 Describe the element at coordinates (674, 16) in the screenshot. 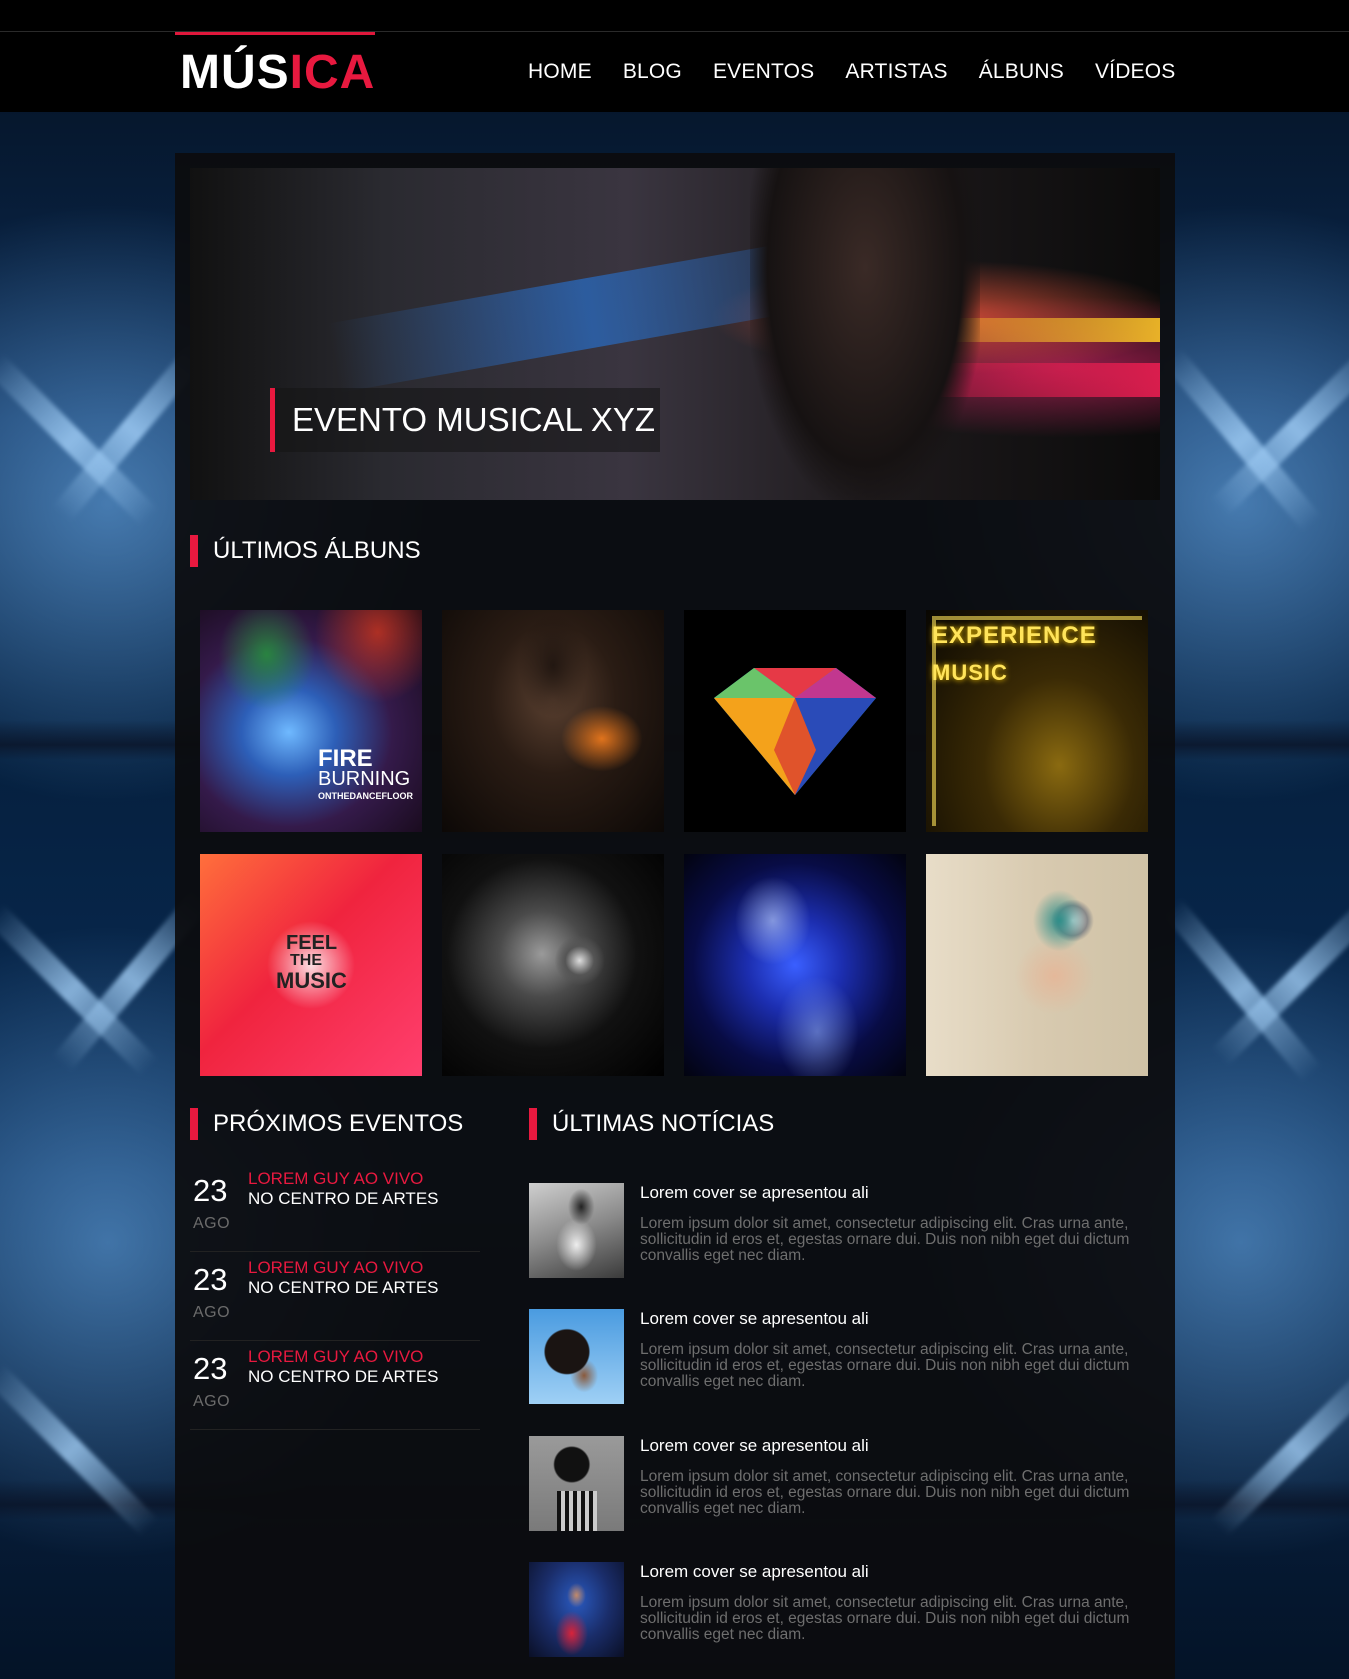

I see `top-strip` at that location.